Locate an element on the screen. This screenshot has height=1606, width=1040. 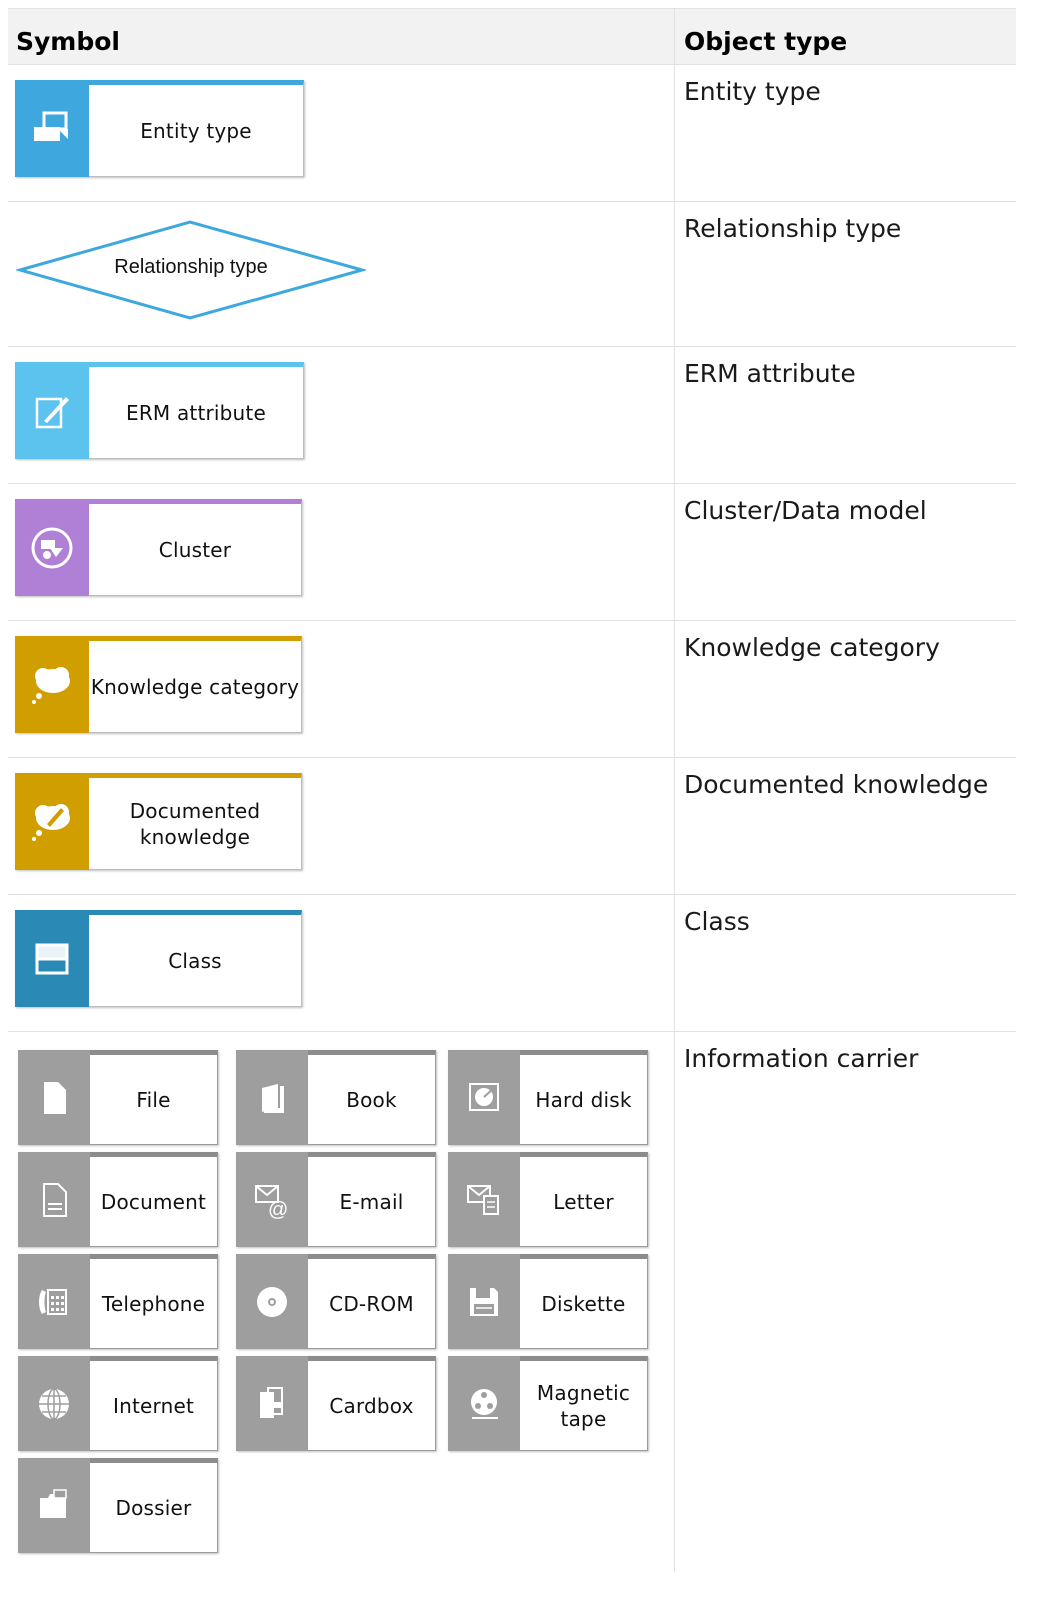
symbol-label: Telephone is located at coordinates (153, 1303).